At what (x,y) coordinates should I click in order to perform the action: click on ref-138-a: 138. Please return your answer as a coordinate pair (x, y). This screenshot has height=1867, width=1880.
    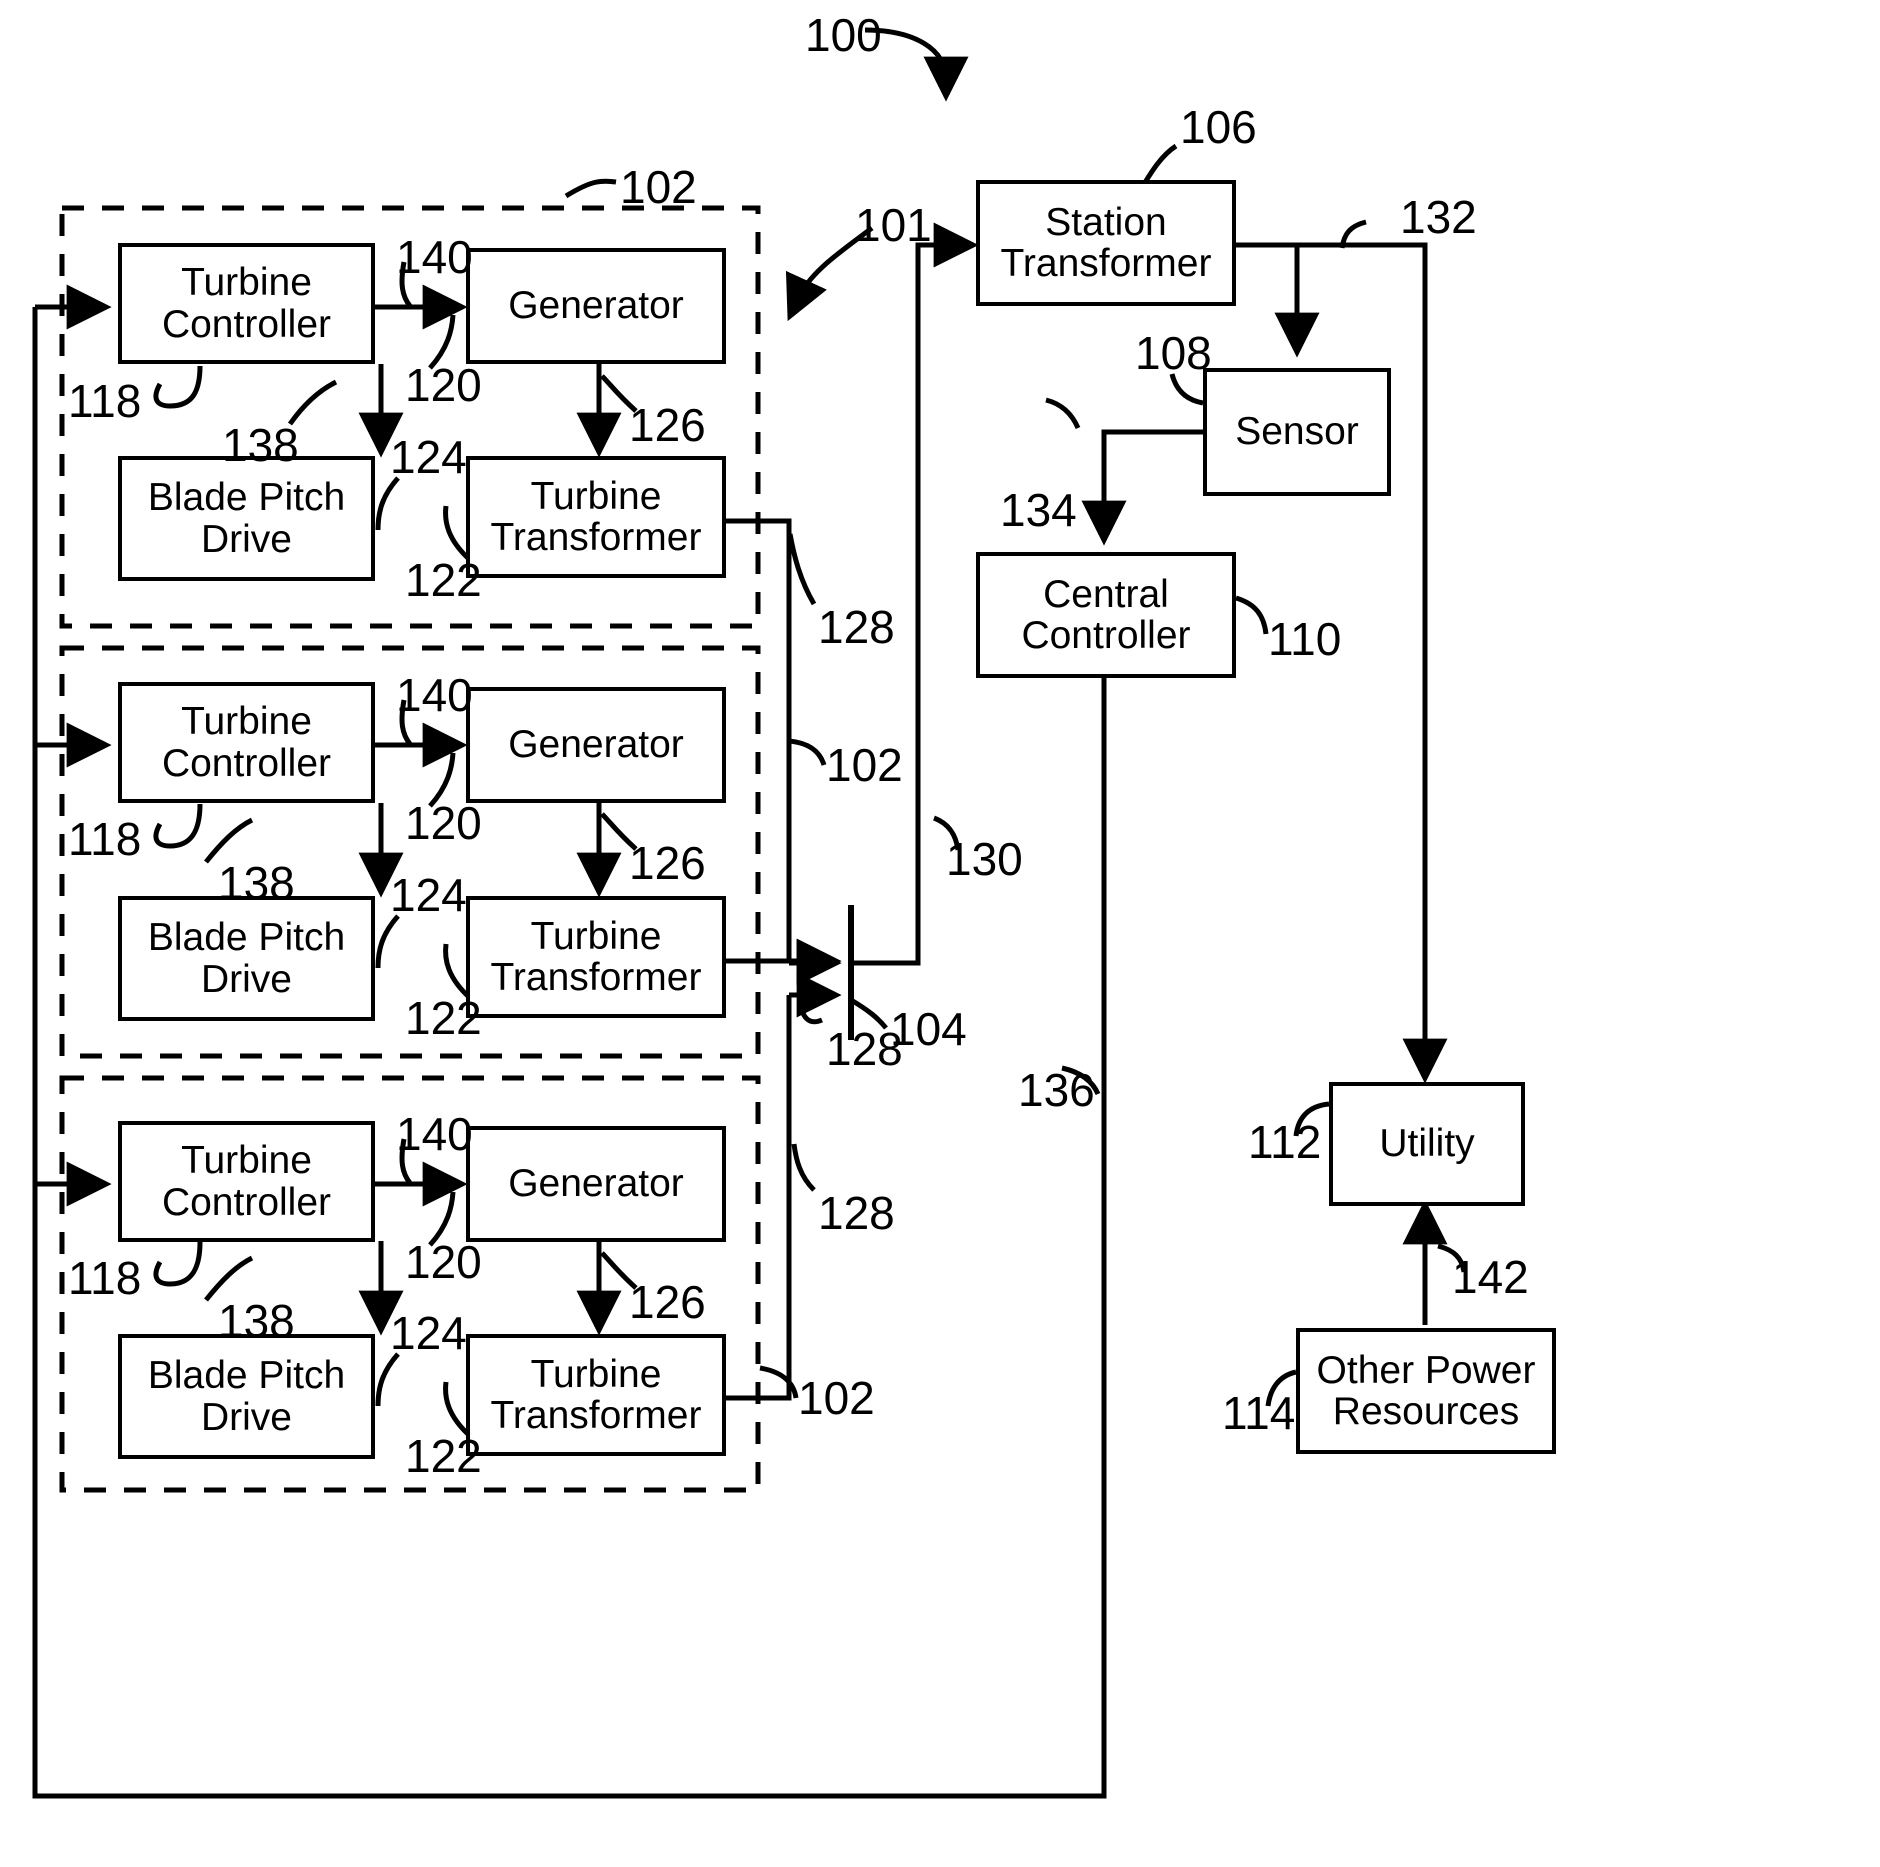
    Looking at the image, I should click on (260, 445).